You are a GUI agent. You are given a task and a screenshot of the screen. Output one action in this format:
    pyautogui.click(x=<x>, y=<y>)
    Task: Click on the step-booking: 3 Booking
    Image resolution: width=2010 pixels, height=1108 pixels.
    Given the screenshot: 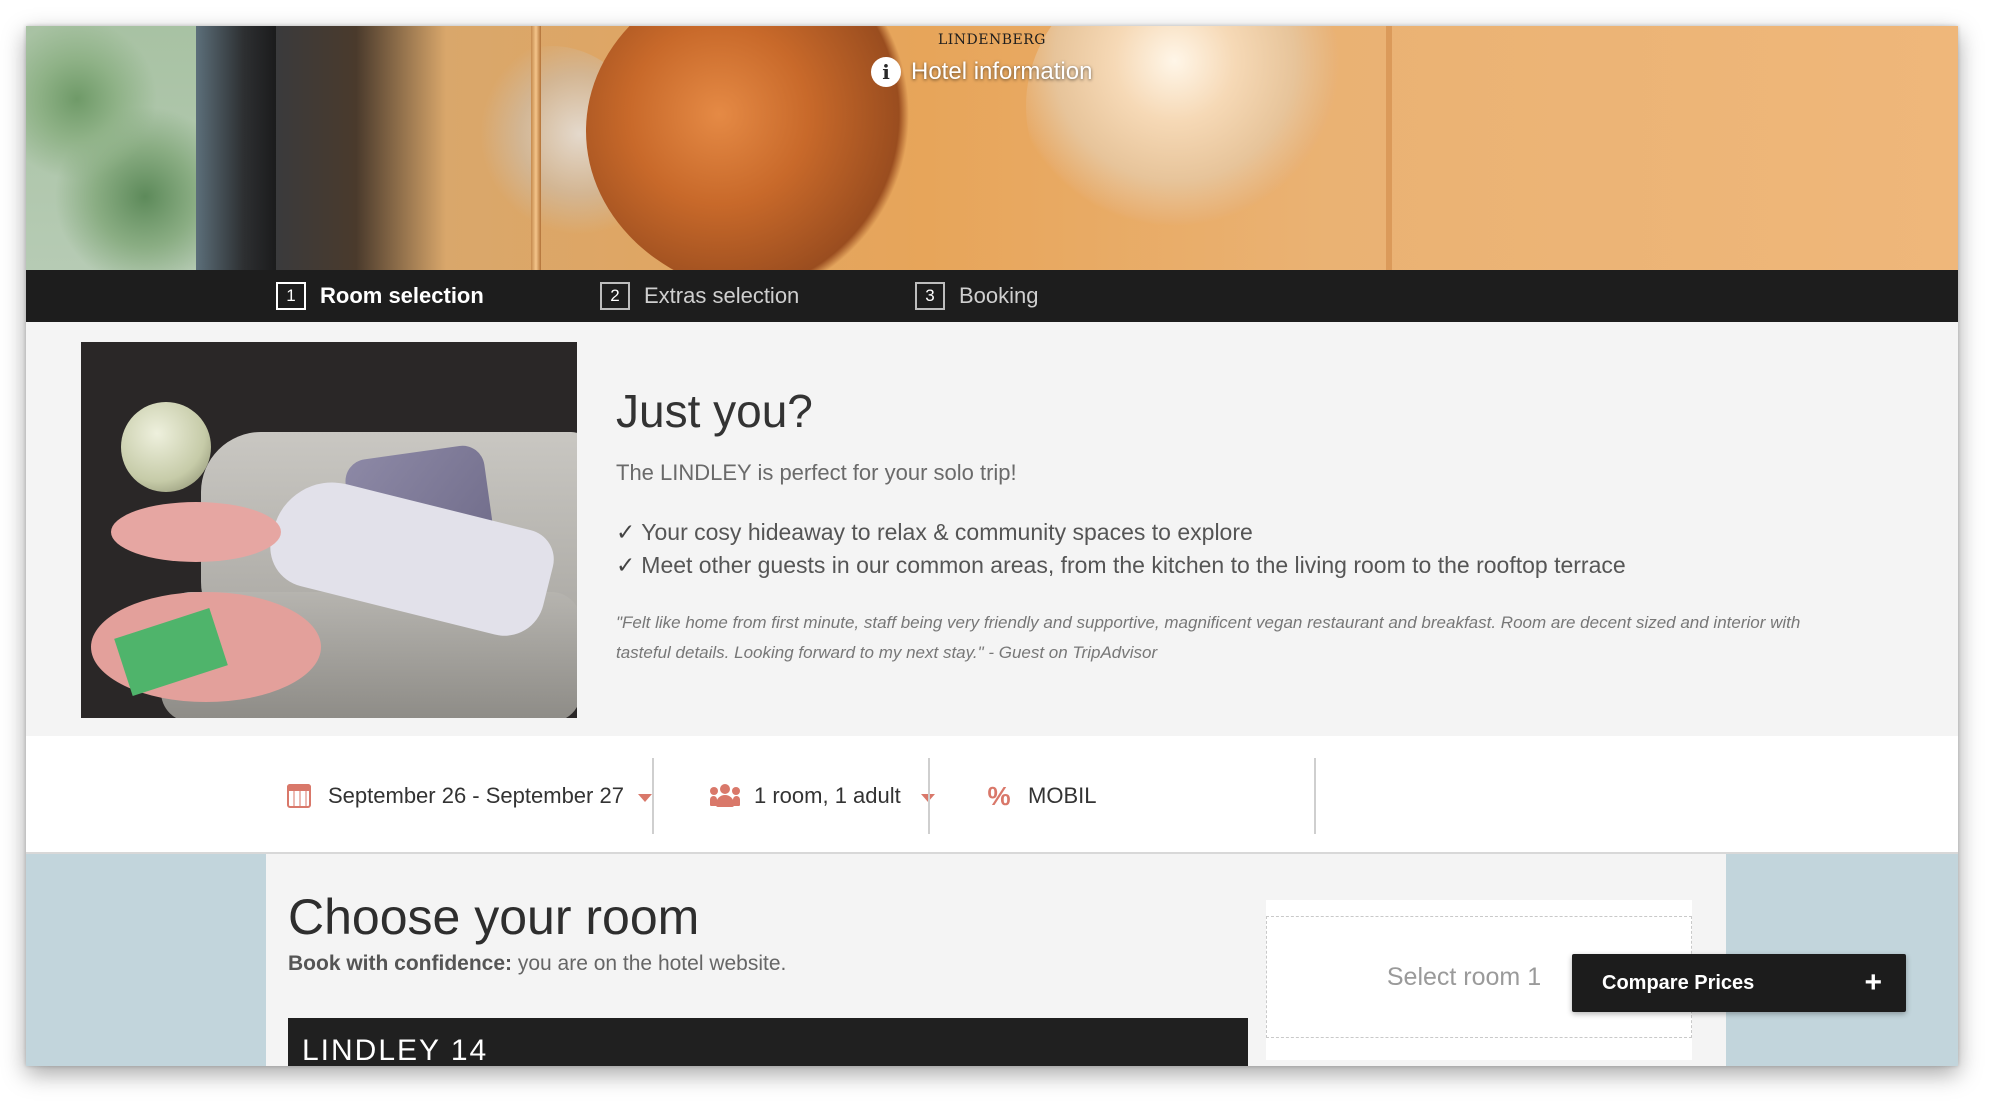 What is the action you would take?
    pyautogui.click(x=977, y=296)
    